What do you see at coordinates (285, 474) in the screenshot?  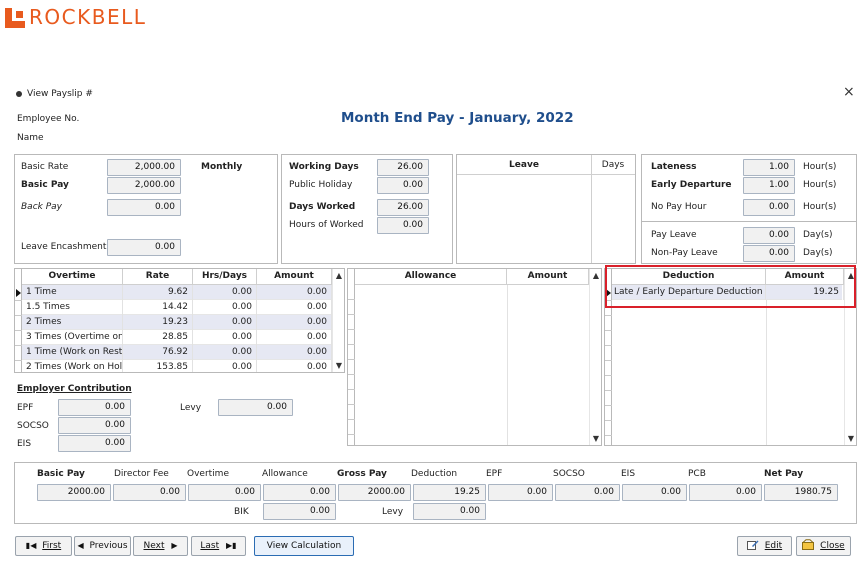 I see `summary-label-allowance: Allowance` at bounding box center [285, 474].